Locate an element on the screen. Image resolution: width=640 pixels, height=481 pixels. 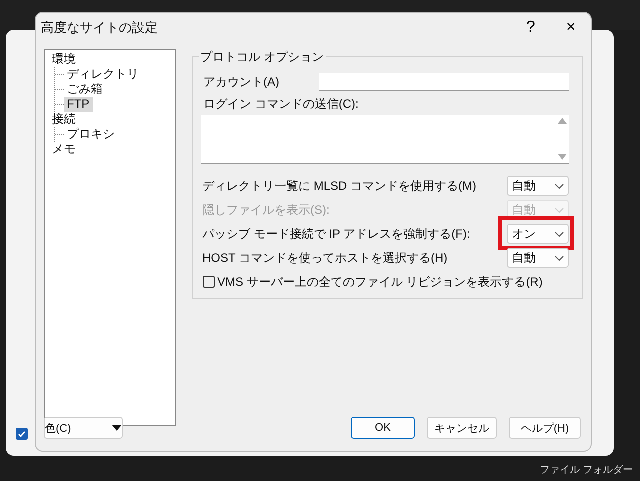
color-button: 色(C) is located at coordinates (83, 428).